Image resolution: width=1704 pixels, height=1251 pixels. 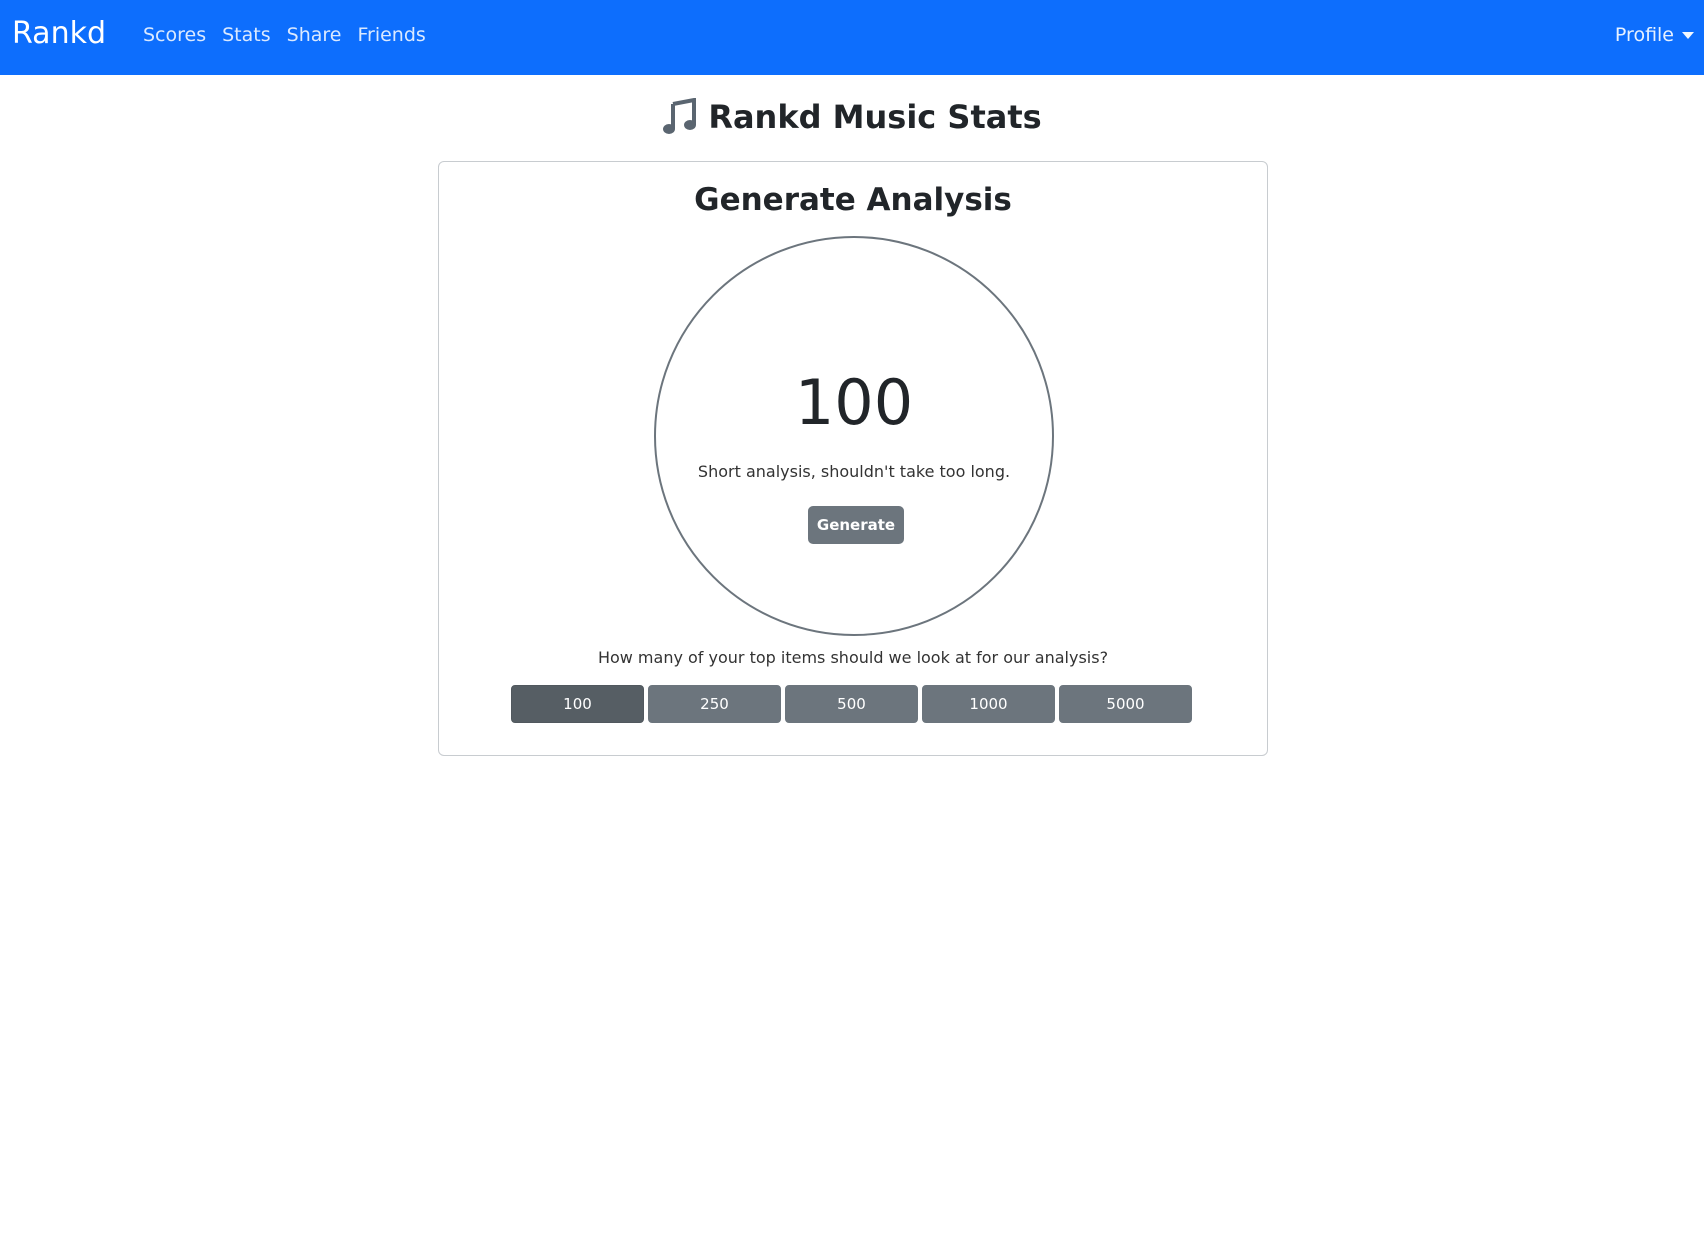 I want to click on page-title: Rankd Music Stats, so click(x=852, y=117).